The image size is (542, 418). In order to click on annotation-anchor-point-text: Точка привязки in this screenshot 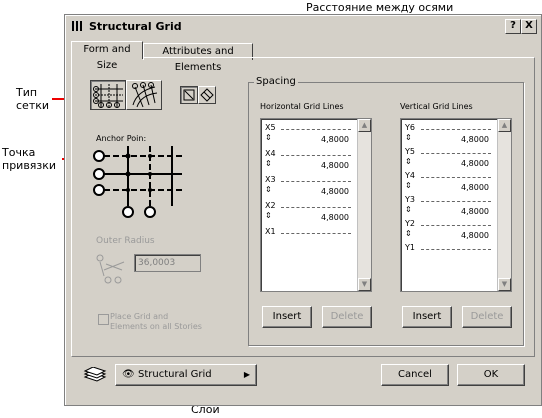, I will do `click(29, 159)`.